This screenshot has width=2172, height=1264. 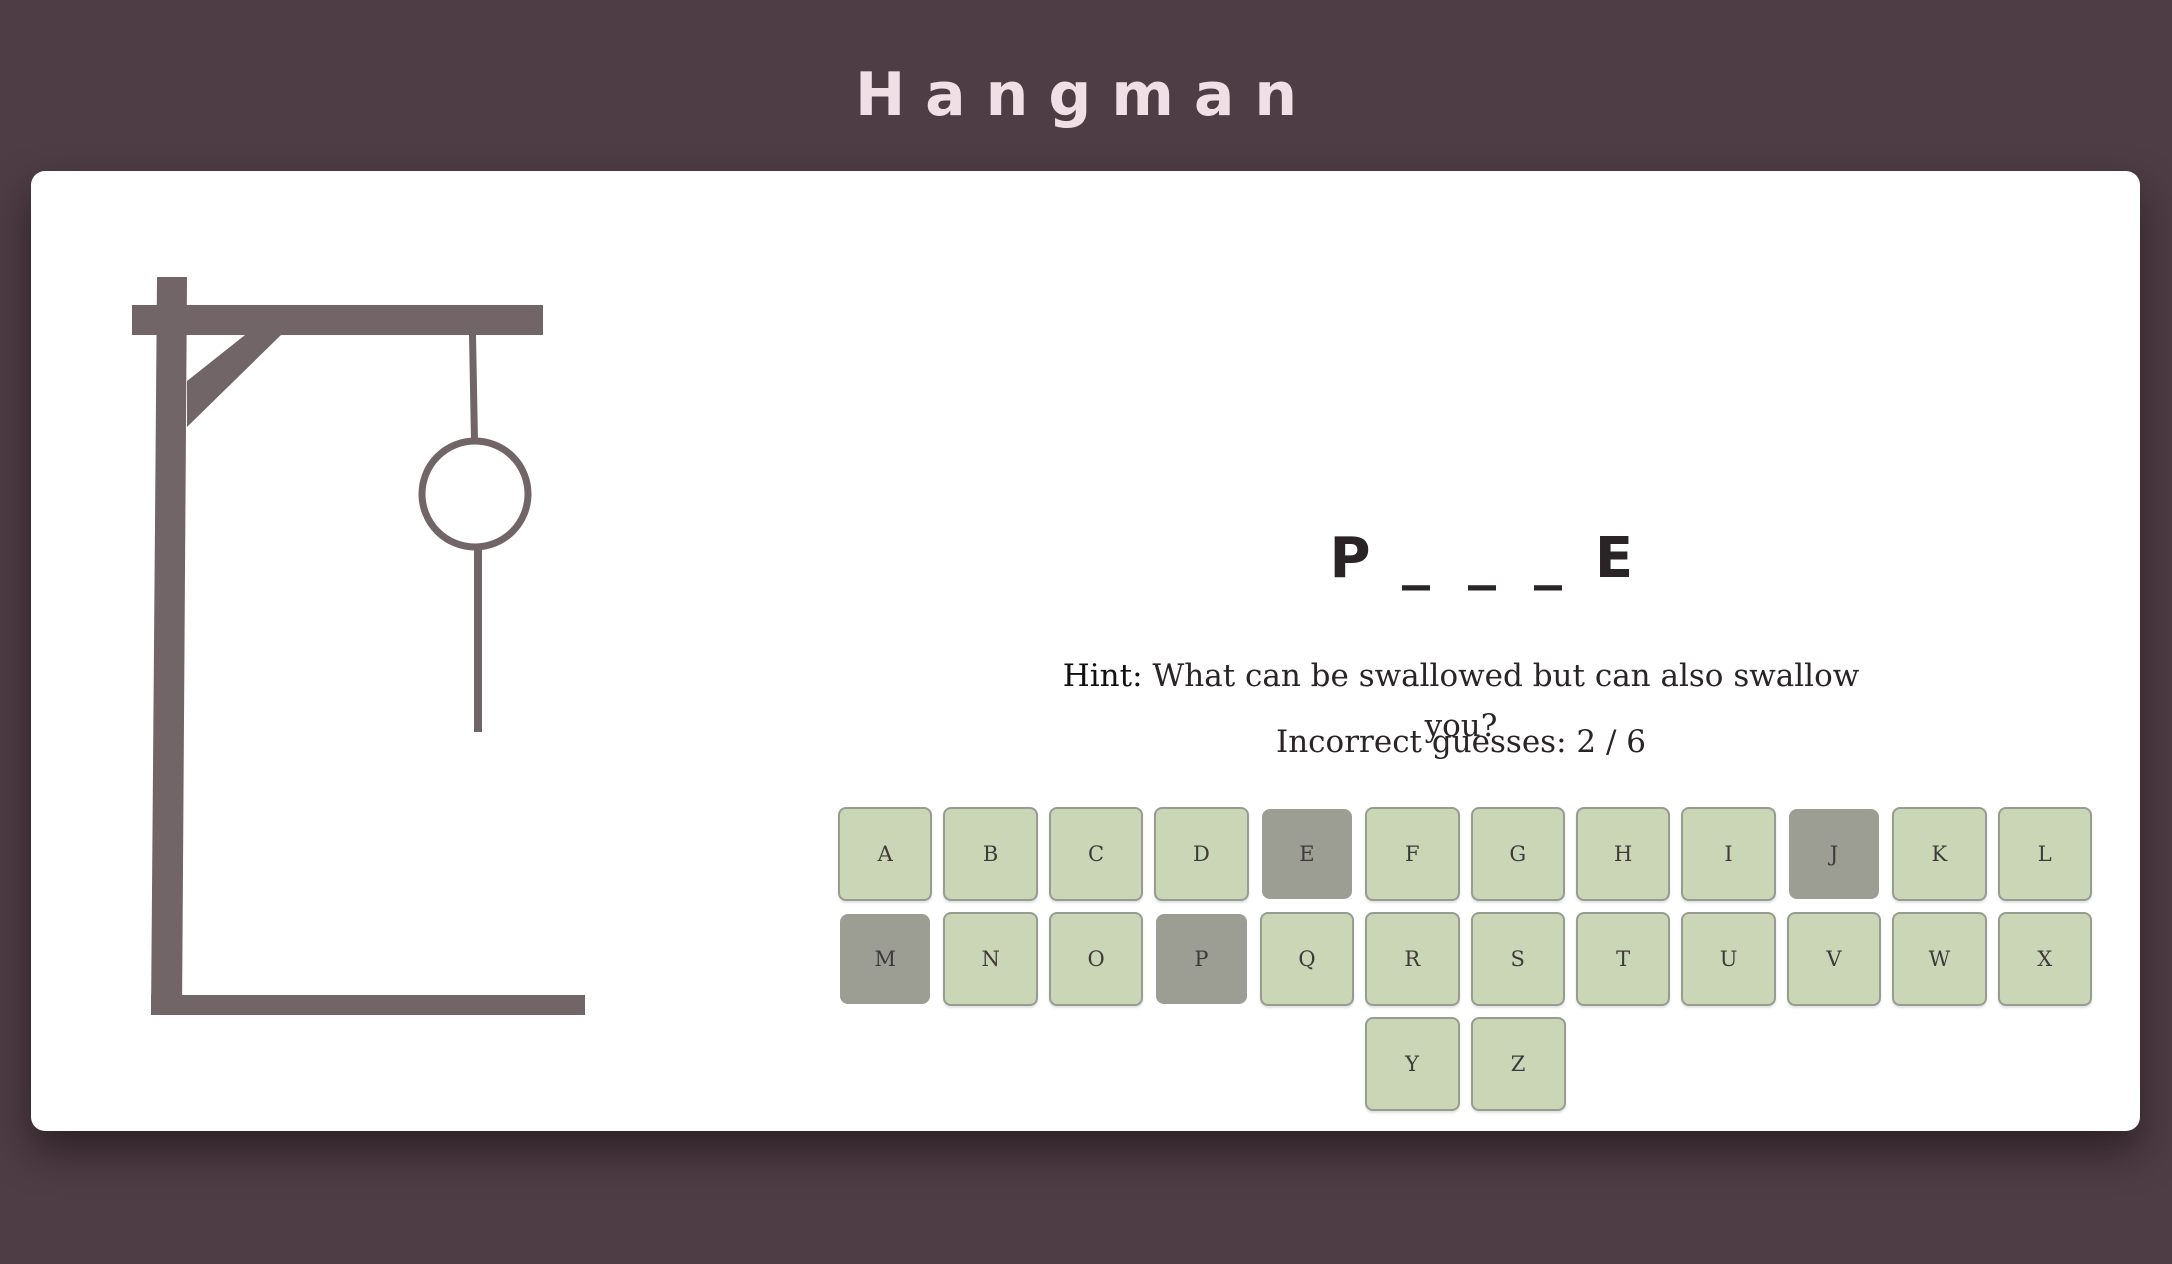 What do you see at coordinates (475, 494) in the screenshot?
I see `hangman-head` at bounding box center [475, 494].